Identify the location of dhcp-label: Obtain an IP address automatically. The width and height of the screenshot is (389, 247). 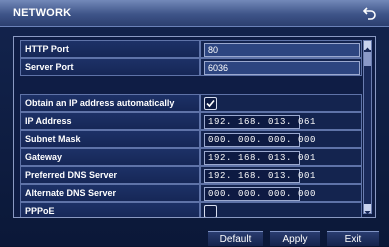
(110, 103).